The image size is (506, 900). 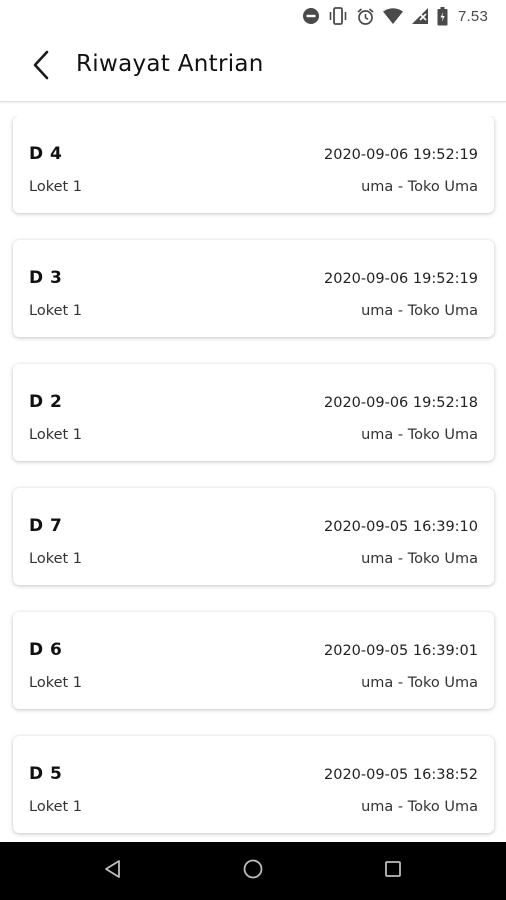 I want to click on nav-home-button, so click(x=253, y=871).